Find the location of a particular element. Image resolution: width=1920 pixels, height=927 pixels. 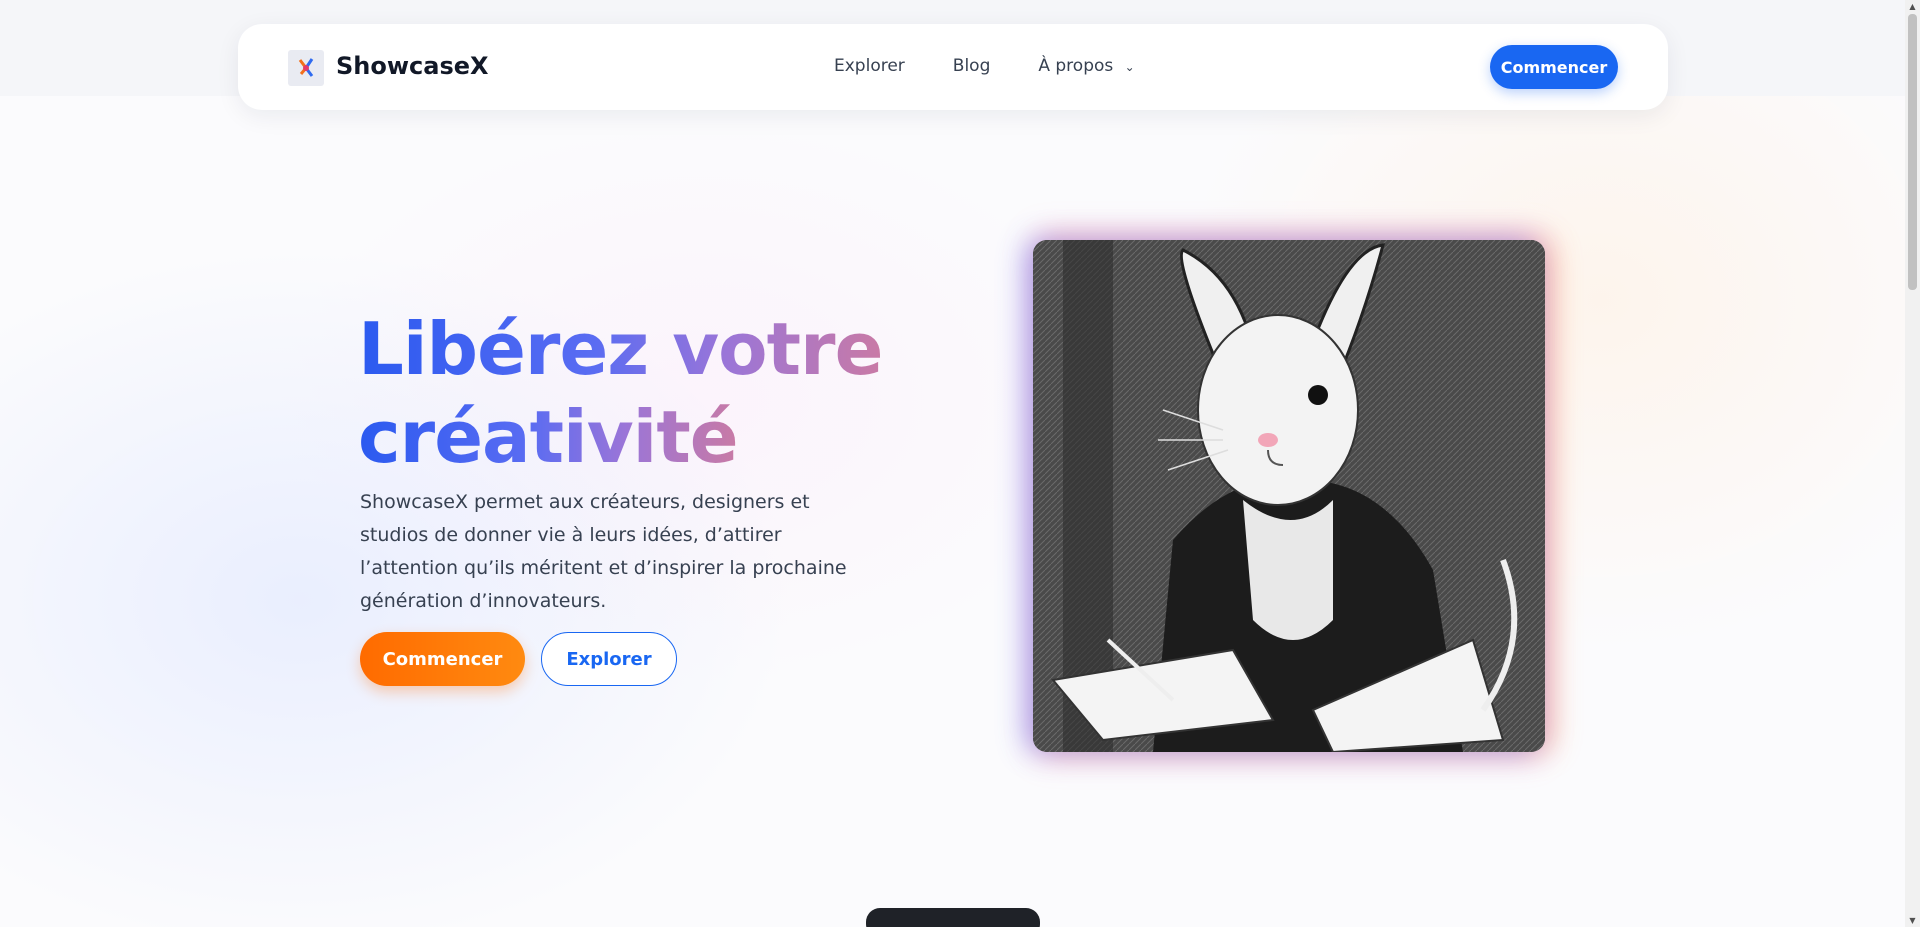

nav-link-about: À propos ⌄ is located at coordinates (1086, 66).